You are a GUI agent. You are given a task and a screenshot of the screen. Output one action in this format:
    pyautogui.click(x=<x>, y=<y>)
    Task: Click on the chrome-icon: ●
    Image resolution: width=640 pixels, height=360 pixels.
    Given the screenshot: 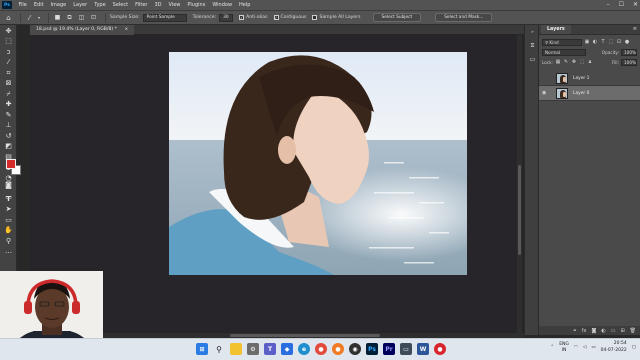 What is the action you would take?
    pyautogui.click(x=321, y=349)
    